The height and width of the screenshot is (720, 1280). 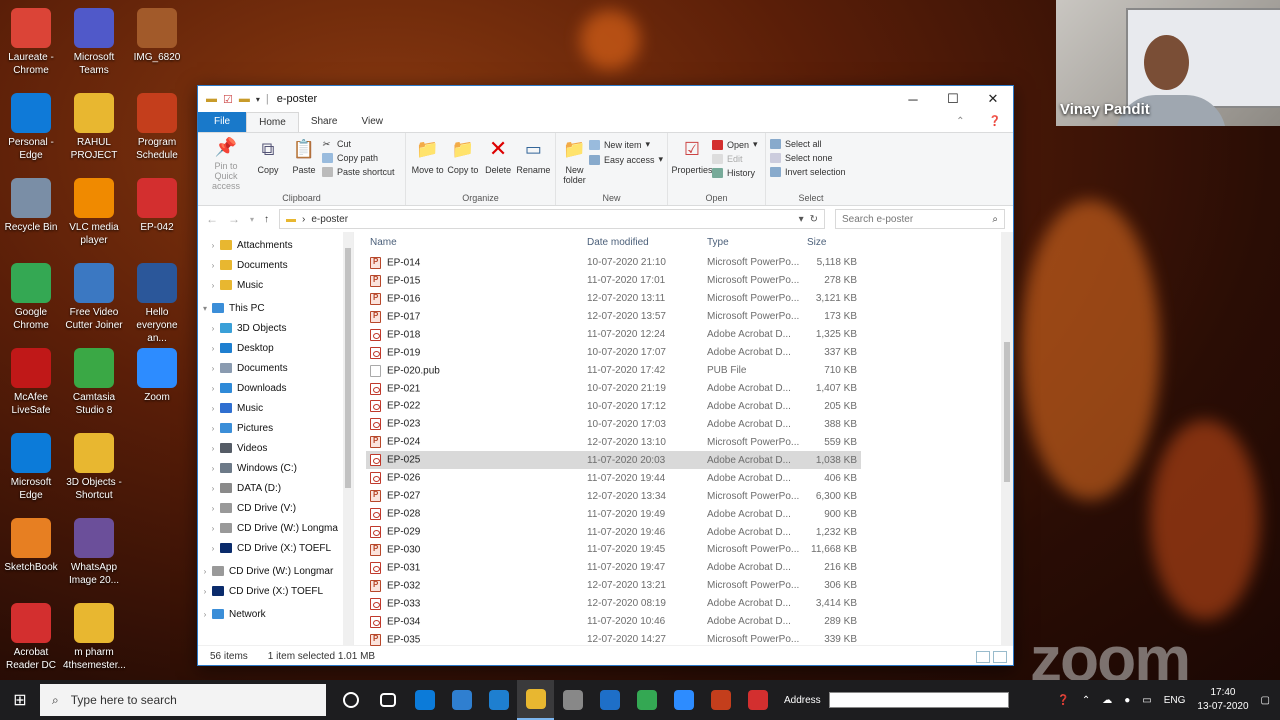 I want to click on chevron-up-icon: ⌃, so click(x=1086, y=700).